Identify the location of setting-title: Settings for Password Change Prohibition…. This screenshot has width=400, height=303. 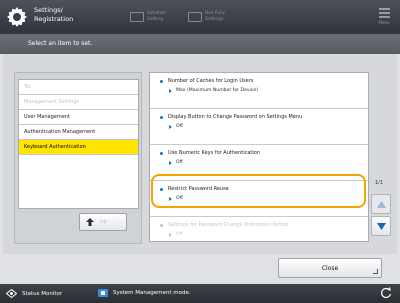
(264, 225).